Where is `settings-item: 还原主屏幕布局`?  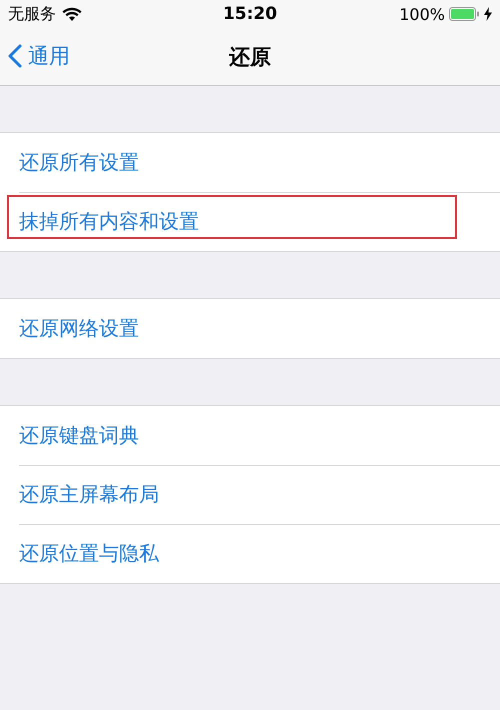 settings-item: 还原主屏幕布局 is located at coordinates (89, 494).